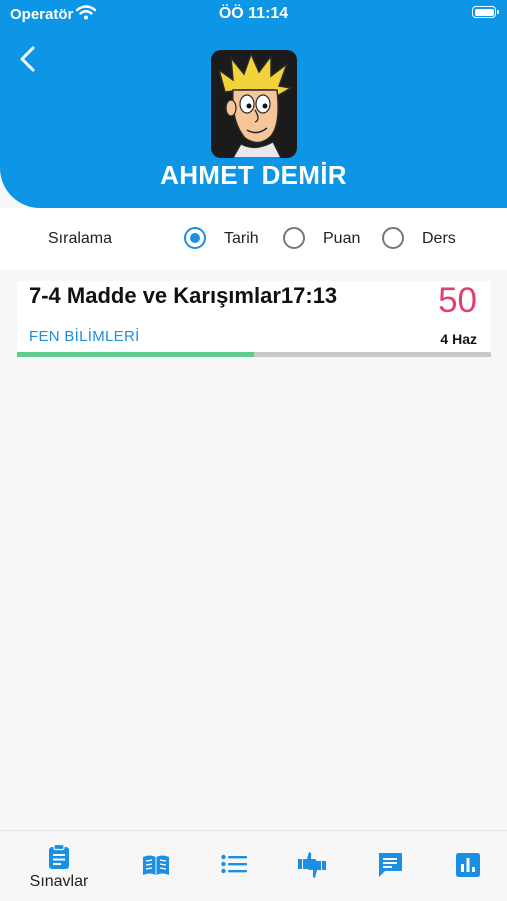 This screenshot has height=901, width=507. I want to click on tab-messages, so click(390, 866).